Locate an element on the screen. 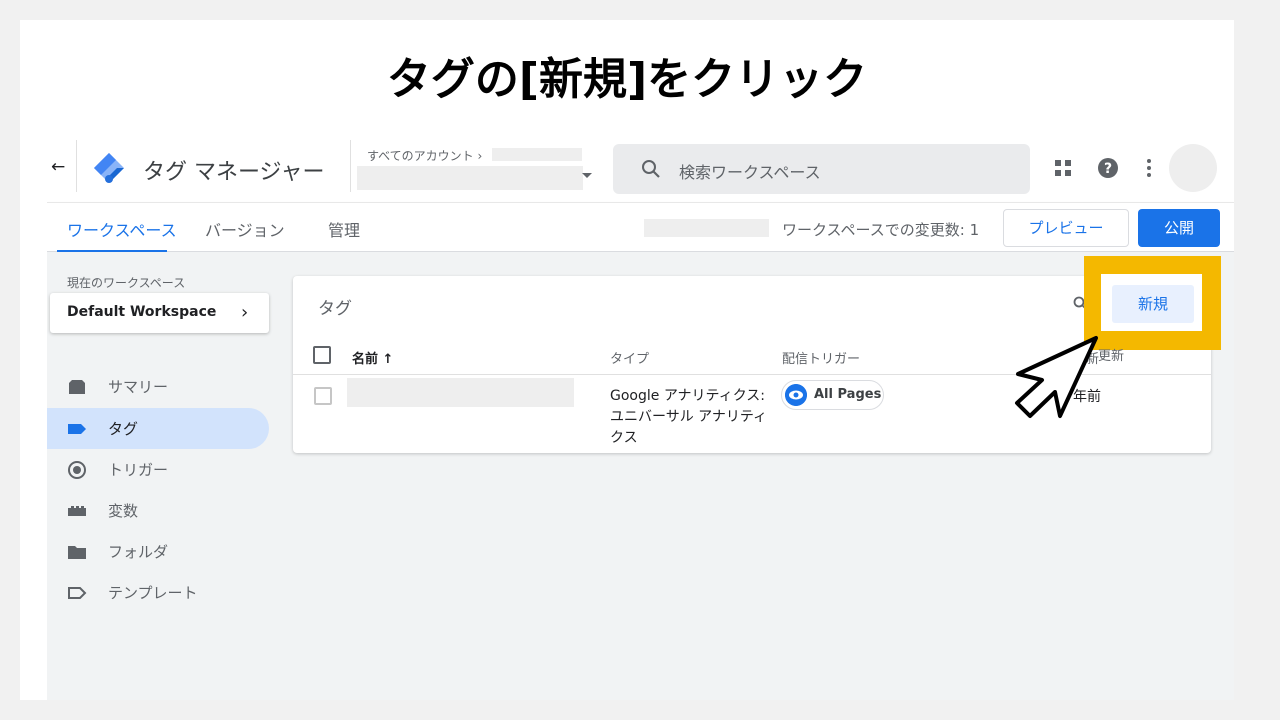  sidebar-item-folders: フォルダ is located at coordinates (158, 551).